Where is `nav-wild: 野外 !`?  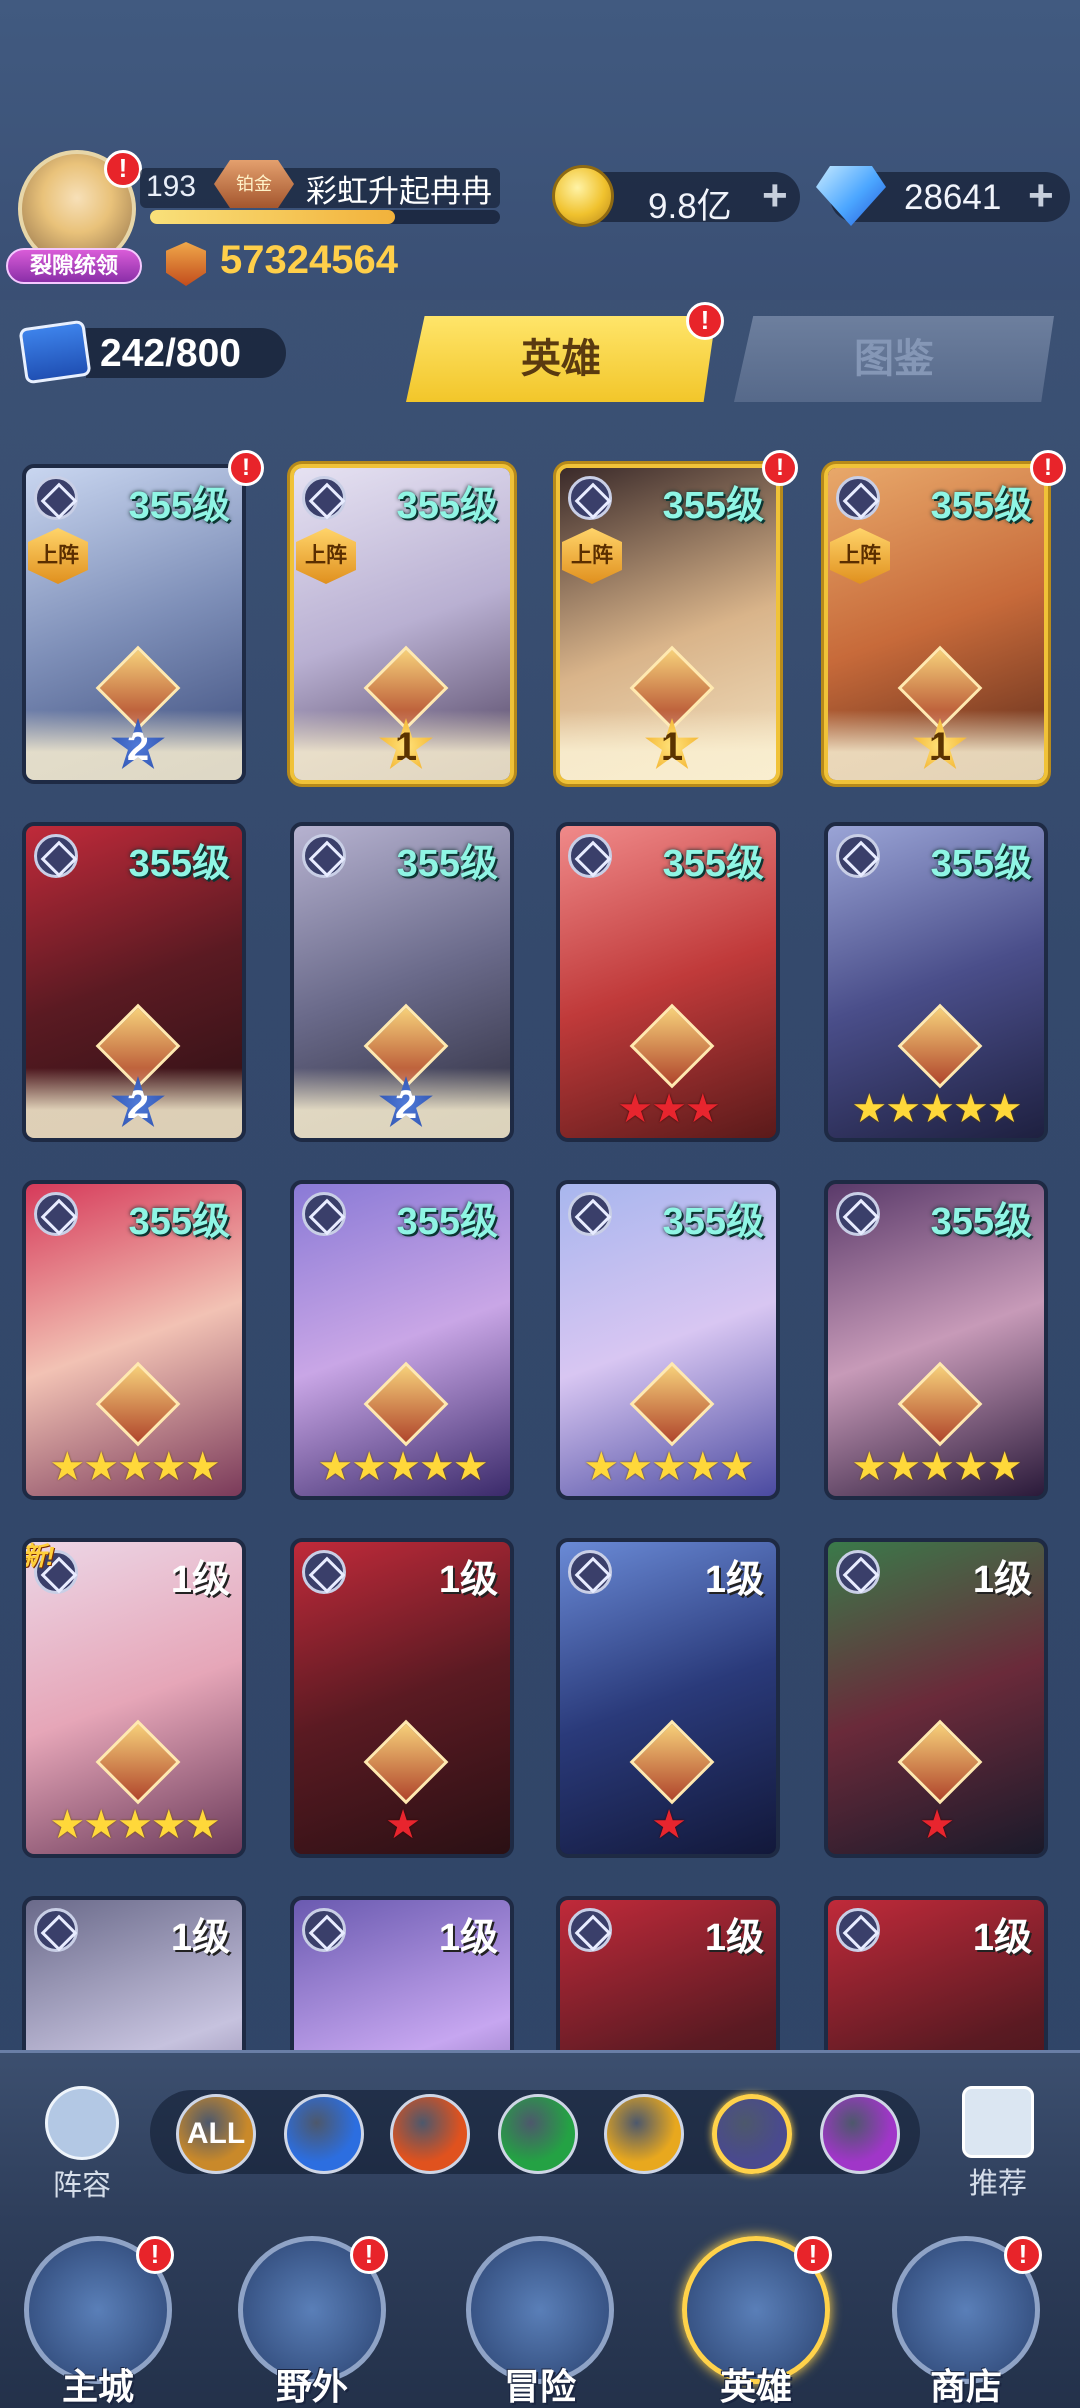 nav-wild: 野外 ! is located at coordinates (312, 2322).